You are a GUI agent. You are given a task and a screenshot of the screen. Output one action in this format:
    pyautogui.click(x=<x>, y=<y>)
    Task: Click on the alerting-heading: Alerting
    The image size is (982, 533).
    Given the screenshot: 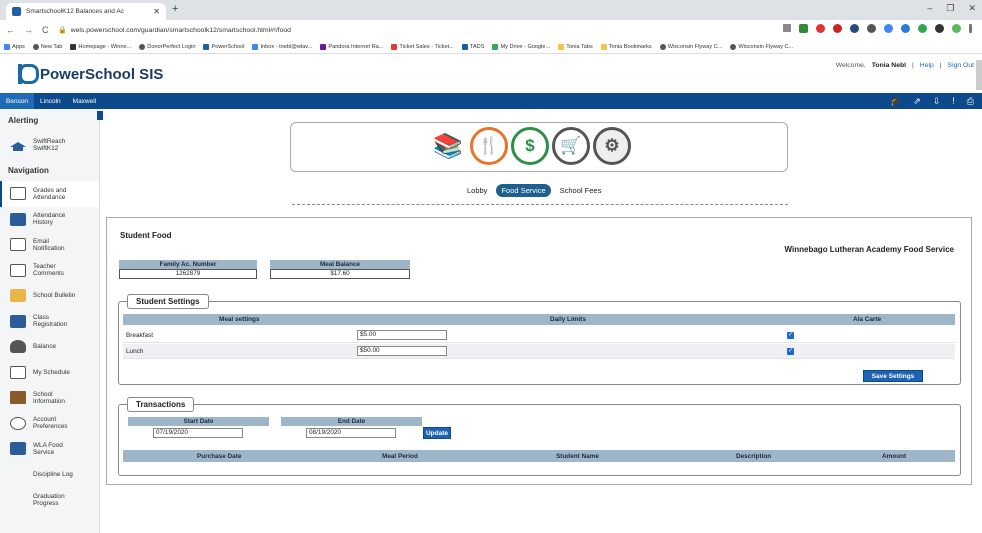 What is the action you would take?
    pyautogui.click(x=23, y=120)
    